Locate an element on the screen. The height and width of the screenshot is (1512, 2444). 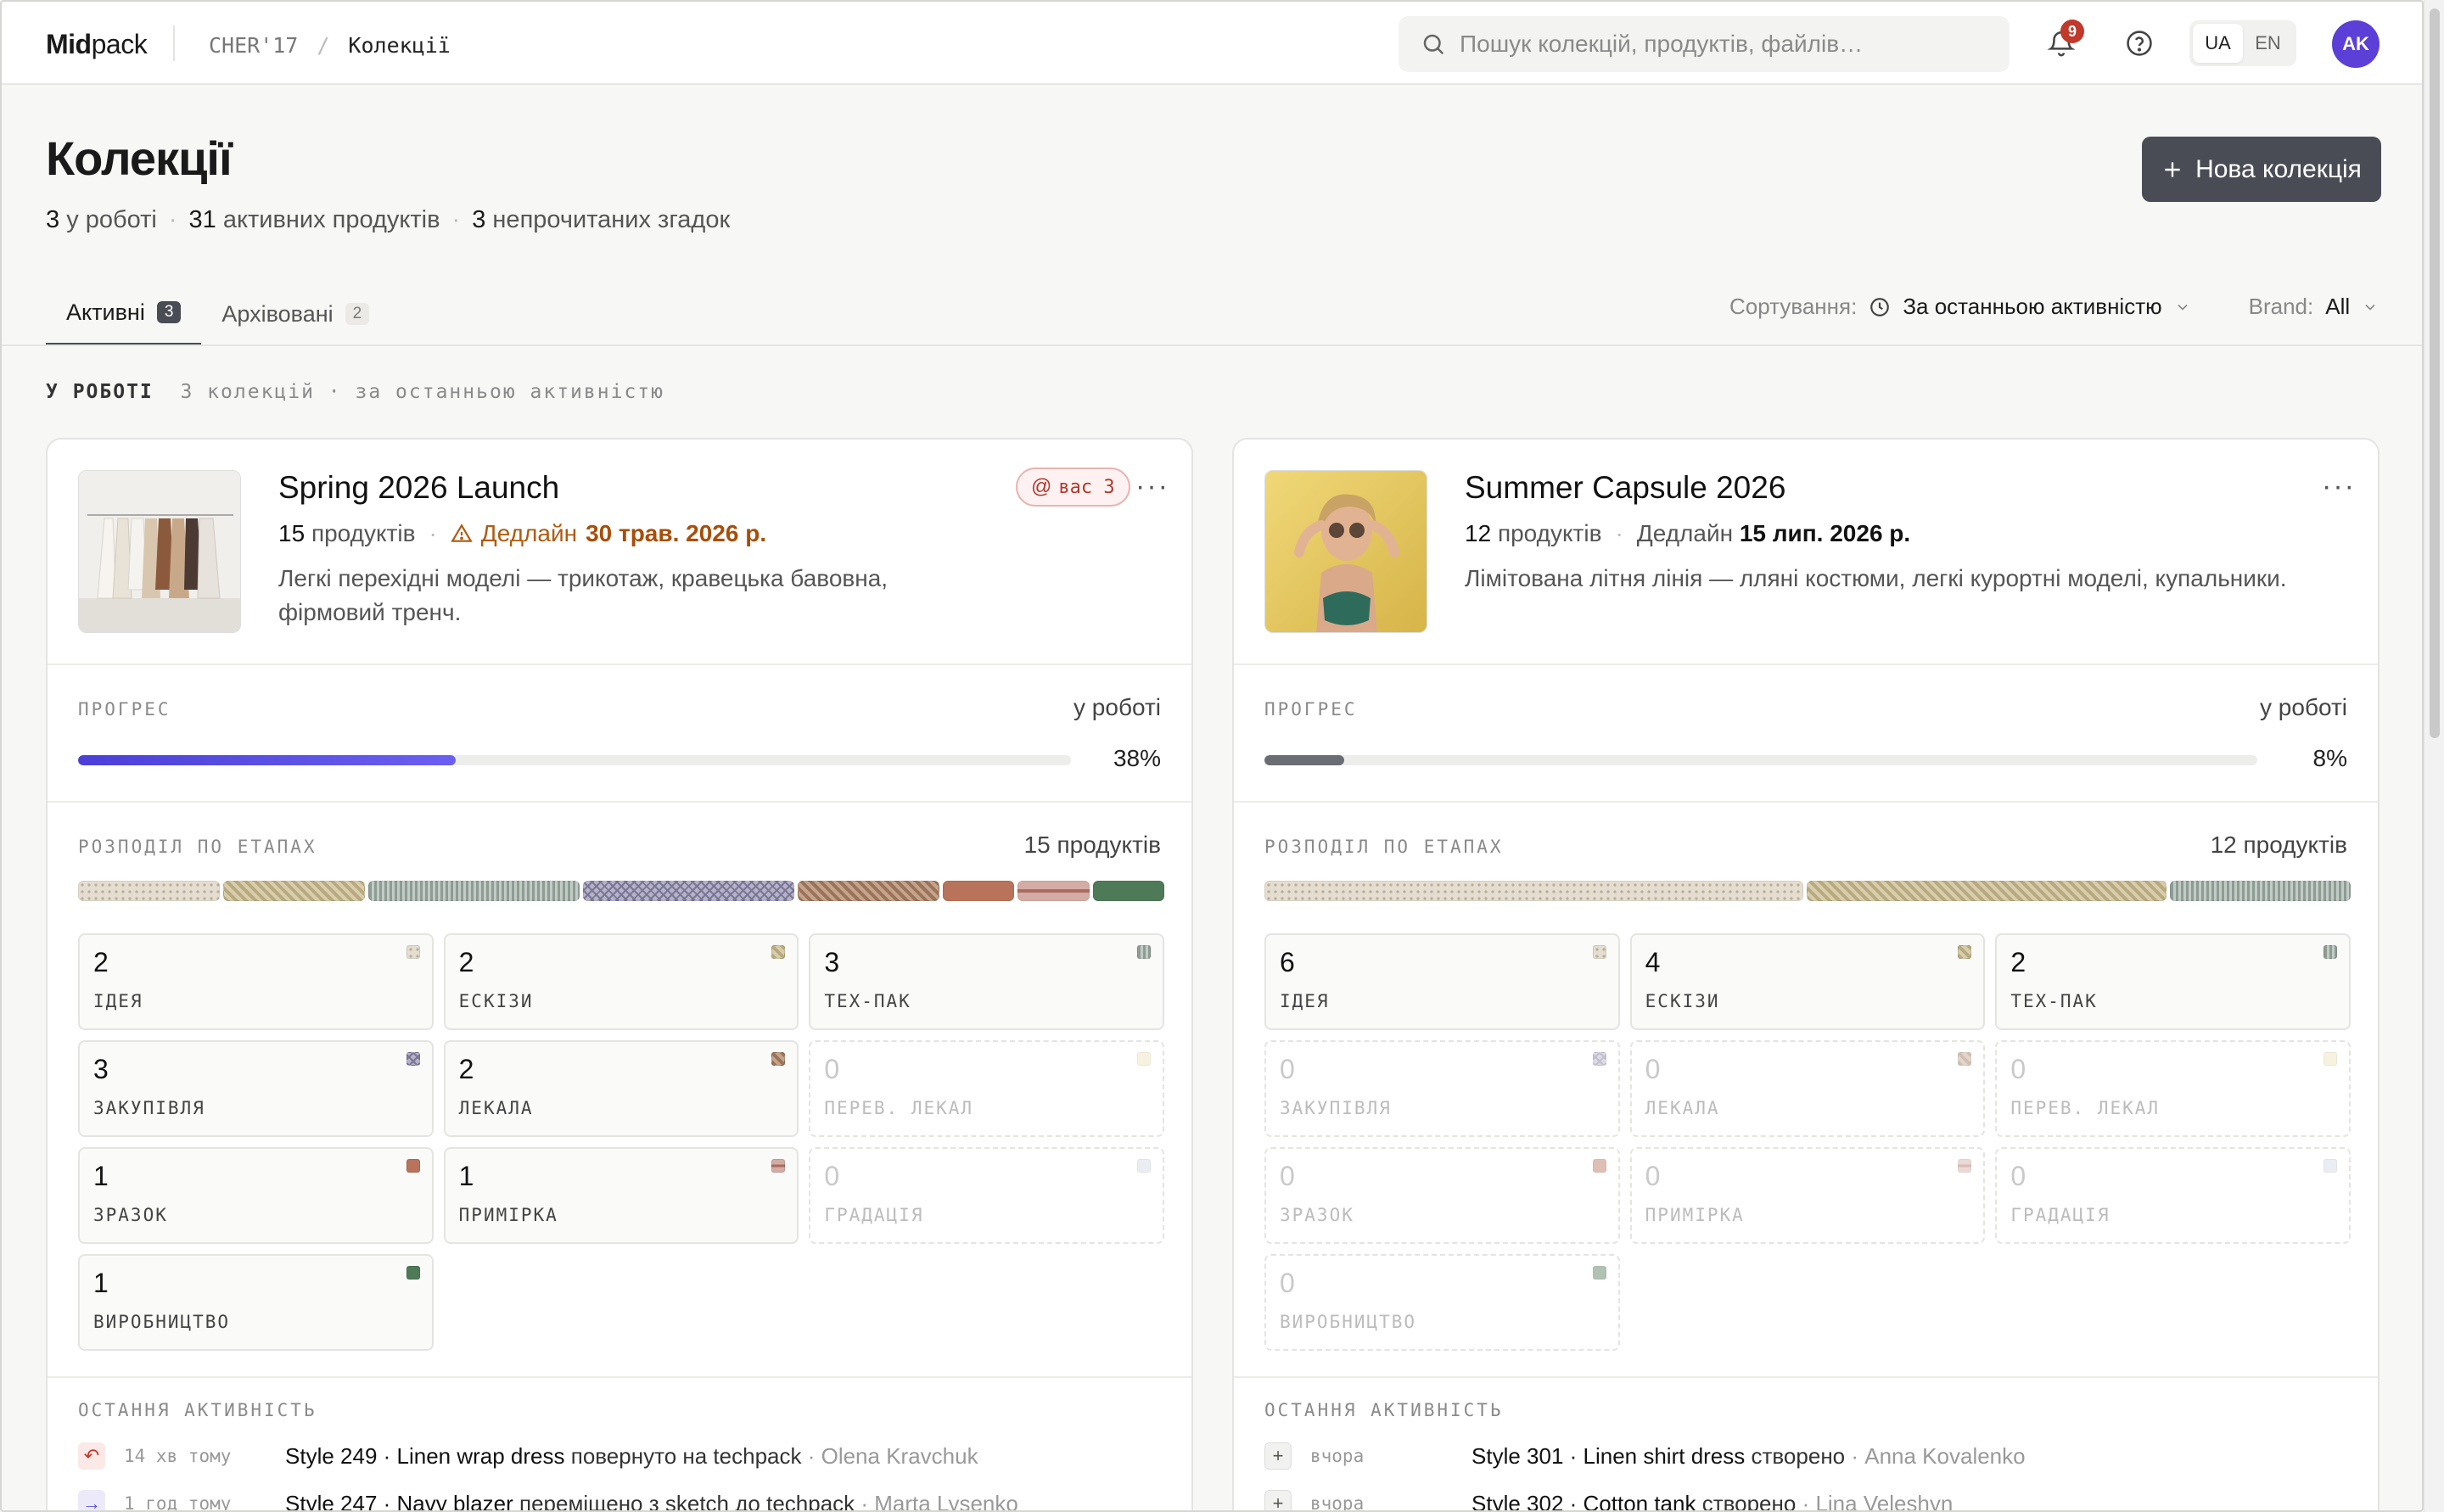
stage-name: ПЕРЕВ. ЛЕКАЛ is located at coordinates (899, 1108).